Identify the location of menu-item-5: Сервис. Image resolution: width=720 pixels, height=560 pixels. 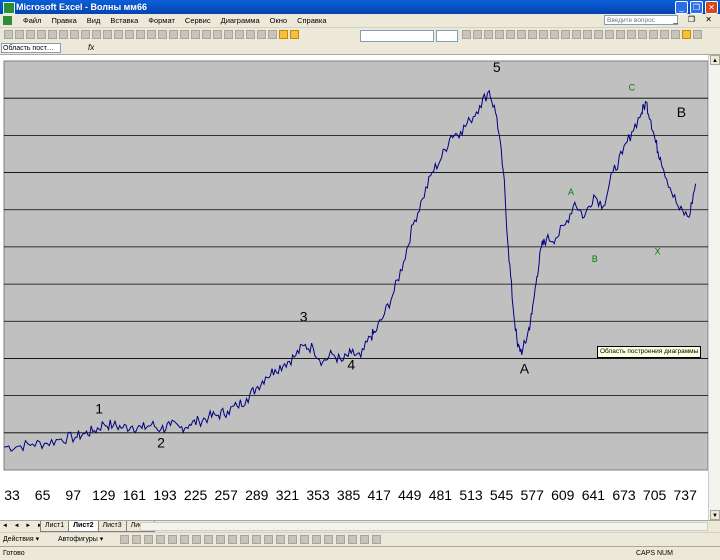
(198, 20).